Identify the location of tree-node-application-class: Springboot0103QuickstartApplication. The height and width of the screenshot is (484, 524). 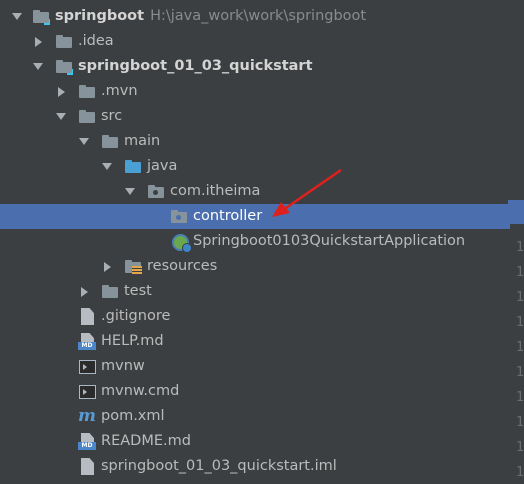
(255, 241).